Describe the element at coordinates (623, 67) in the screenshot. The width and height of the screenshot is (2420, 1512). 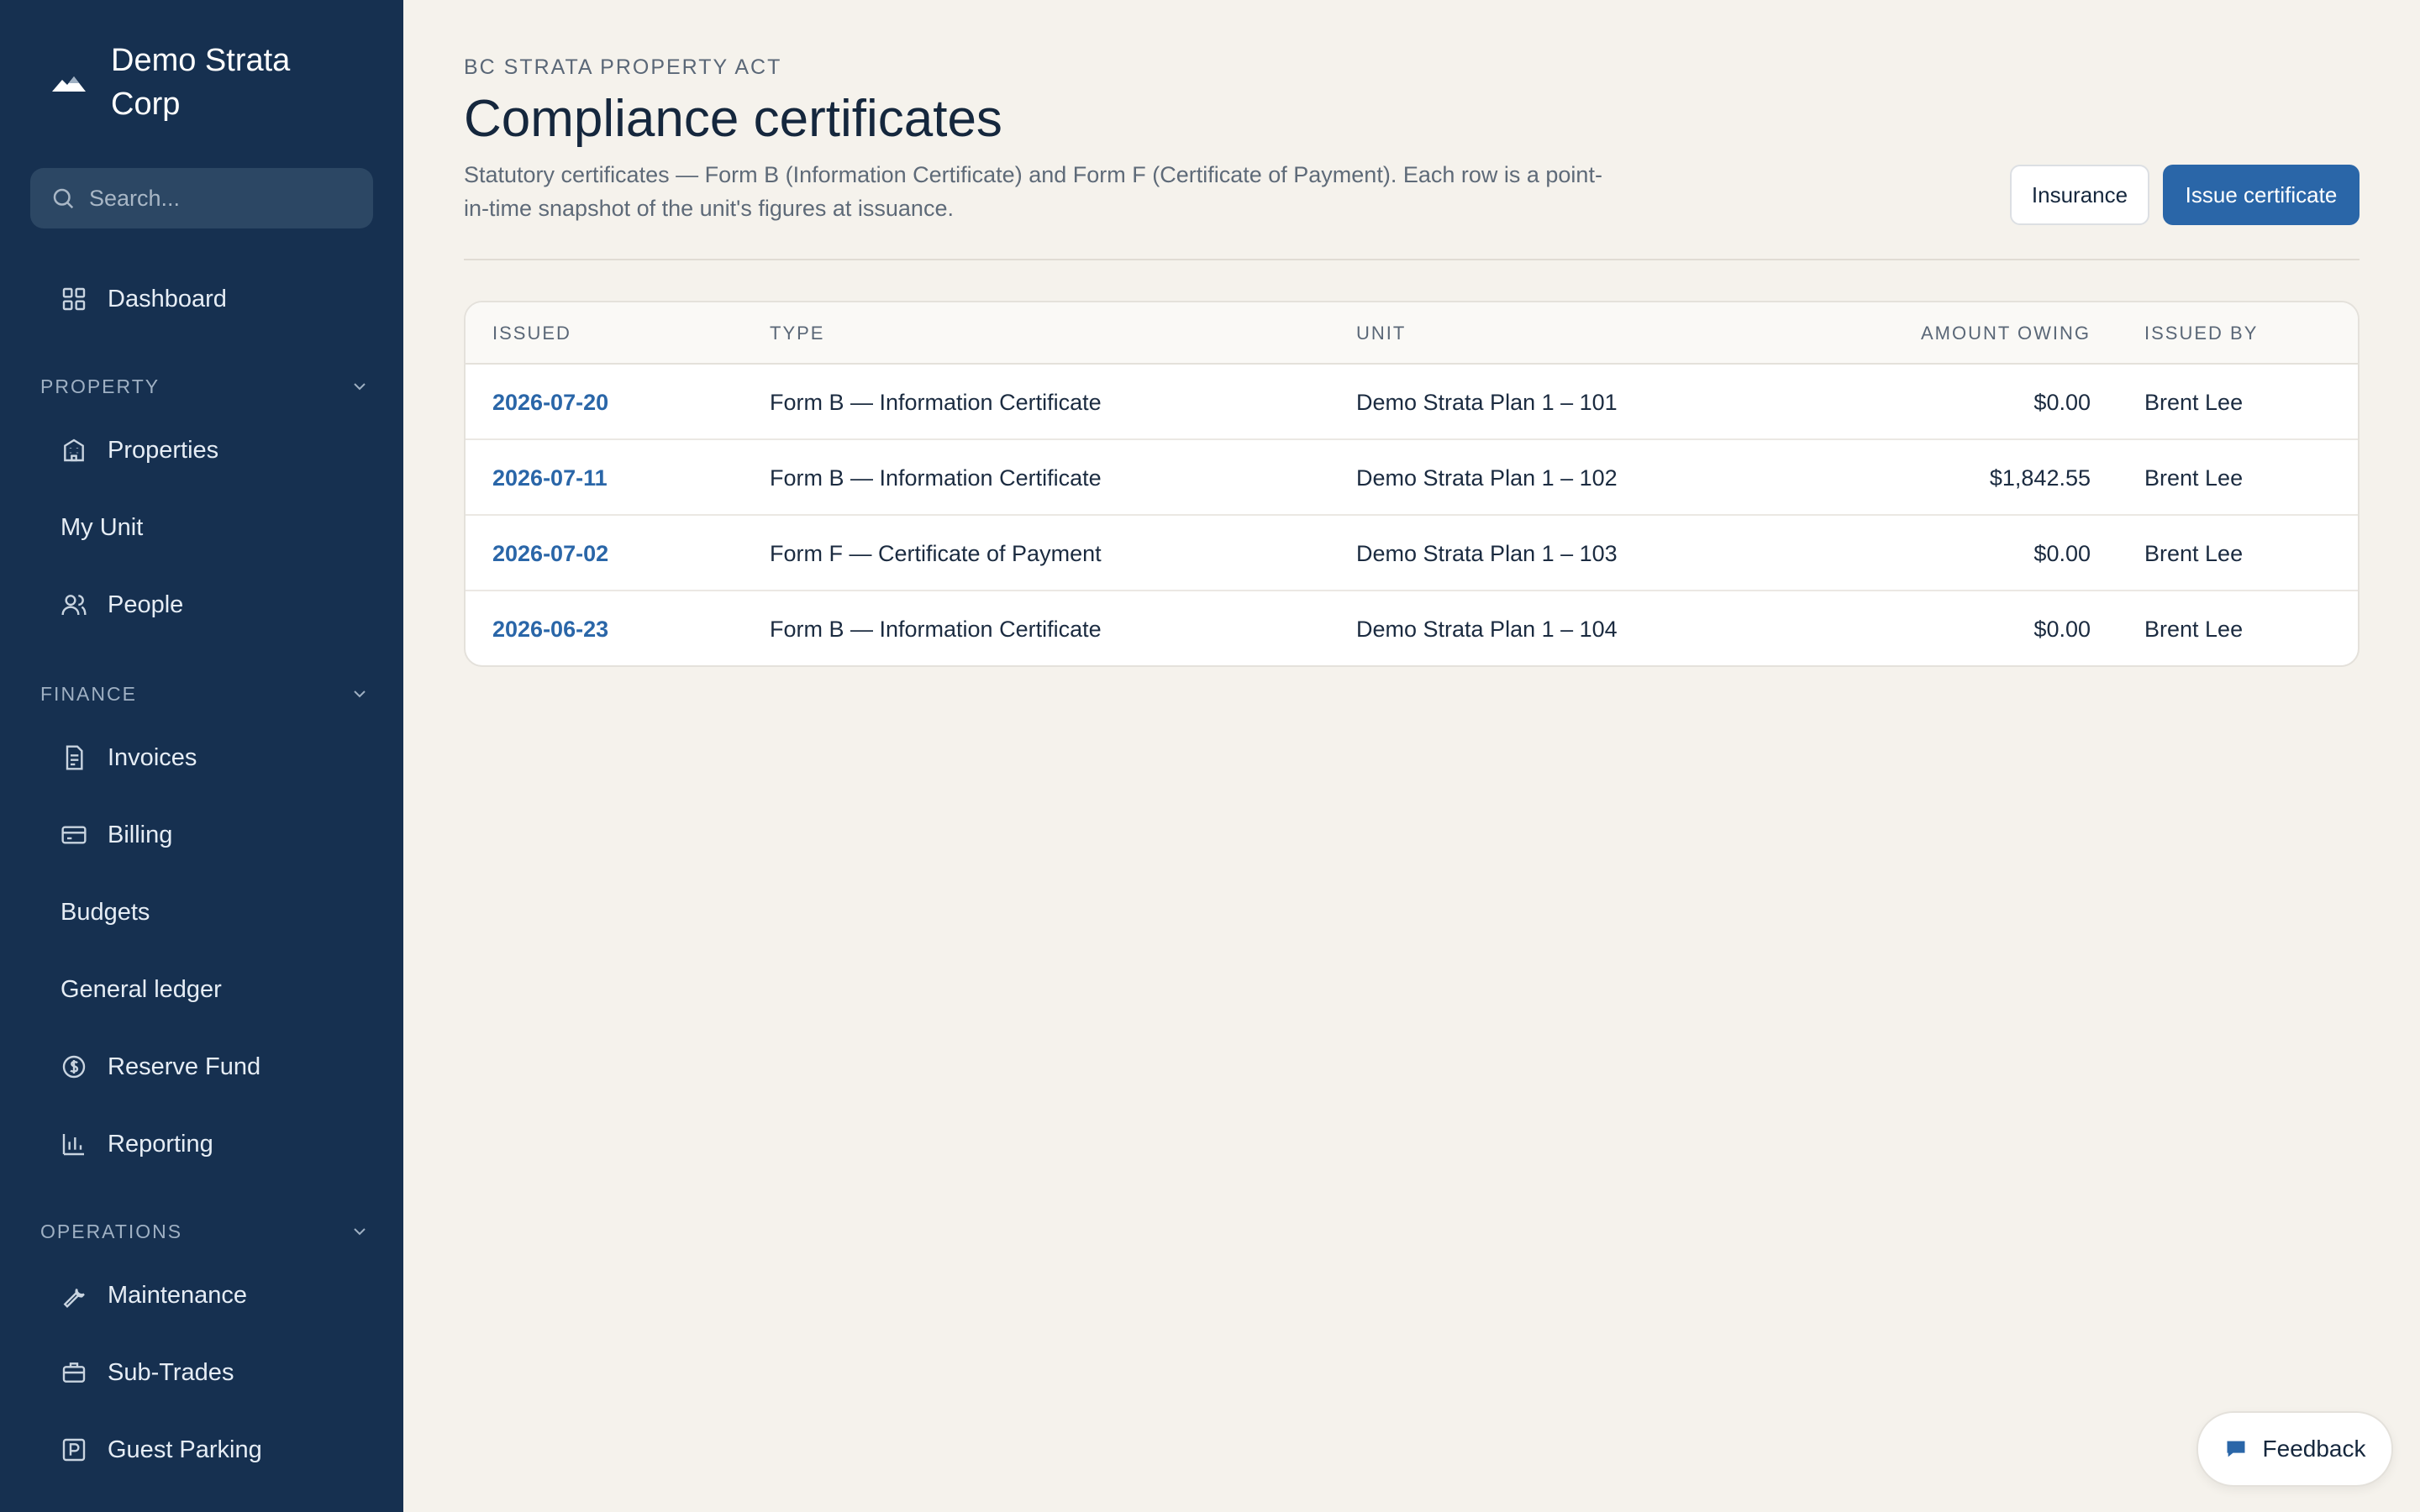
I see `page-eyebrow: BC STRATA PROPERTY ACT` at that location.